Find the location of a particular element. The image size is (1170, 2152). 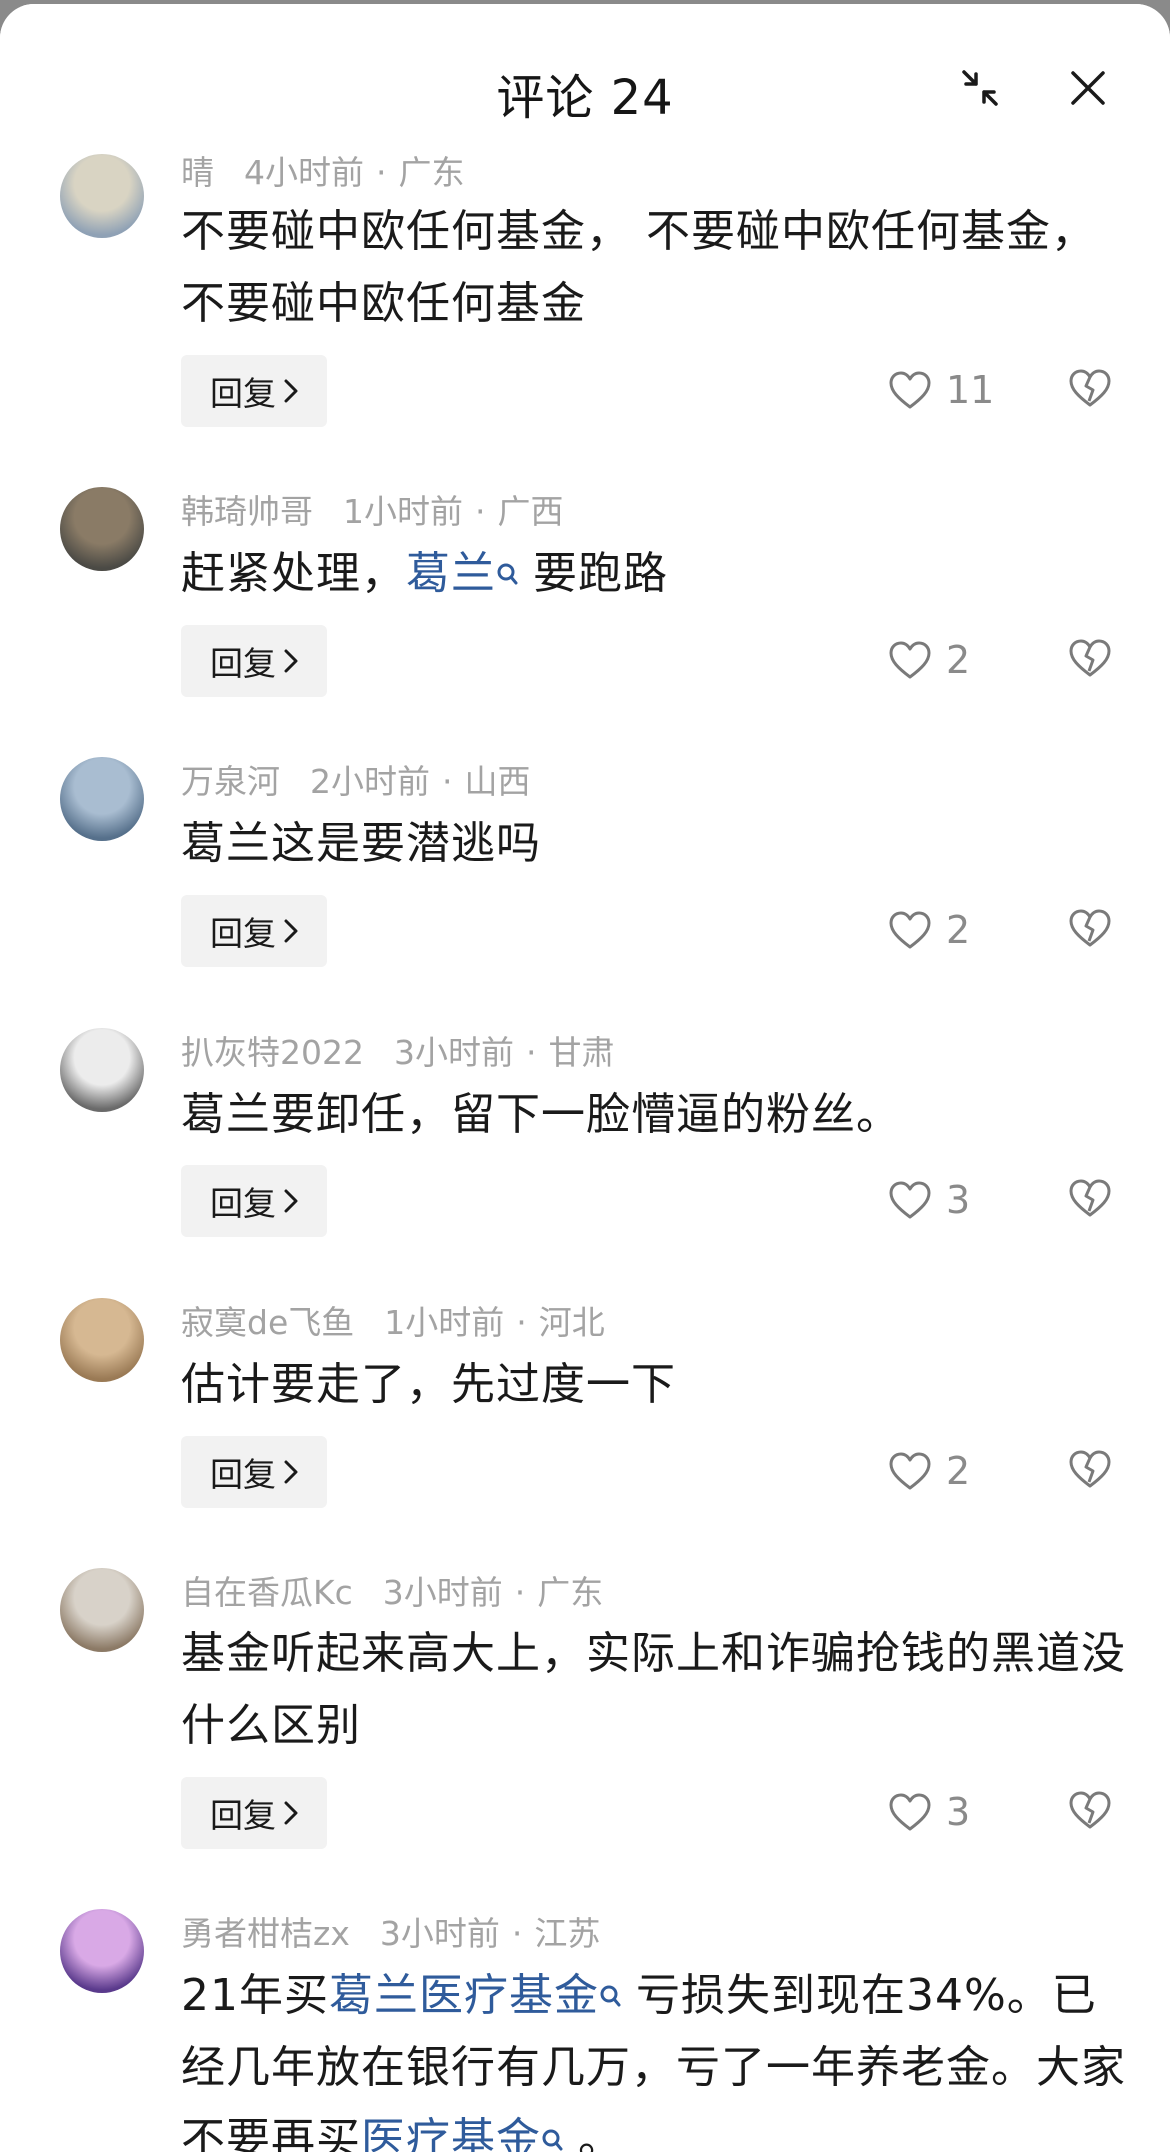

close-icon is located at coordinates (1088, 88).